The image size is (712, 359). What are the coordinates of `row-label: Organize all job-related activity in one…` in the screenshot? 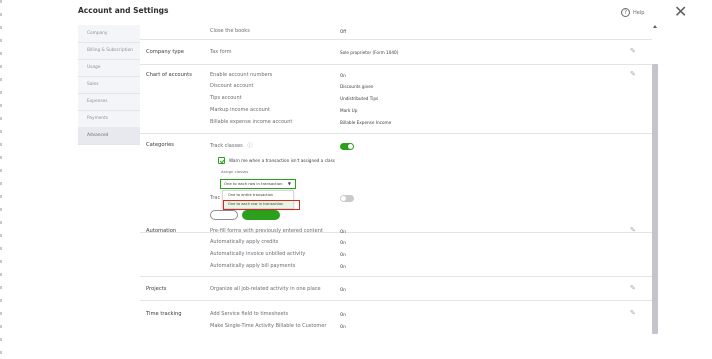 It's located at (265, 289).